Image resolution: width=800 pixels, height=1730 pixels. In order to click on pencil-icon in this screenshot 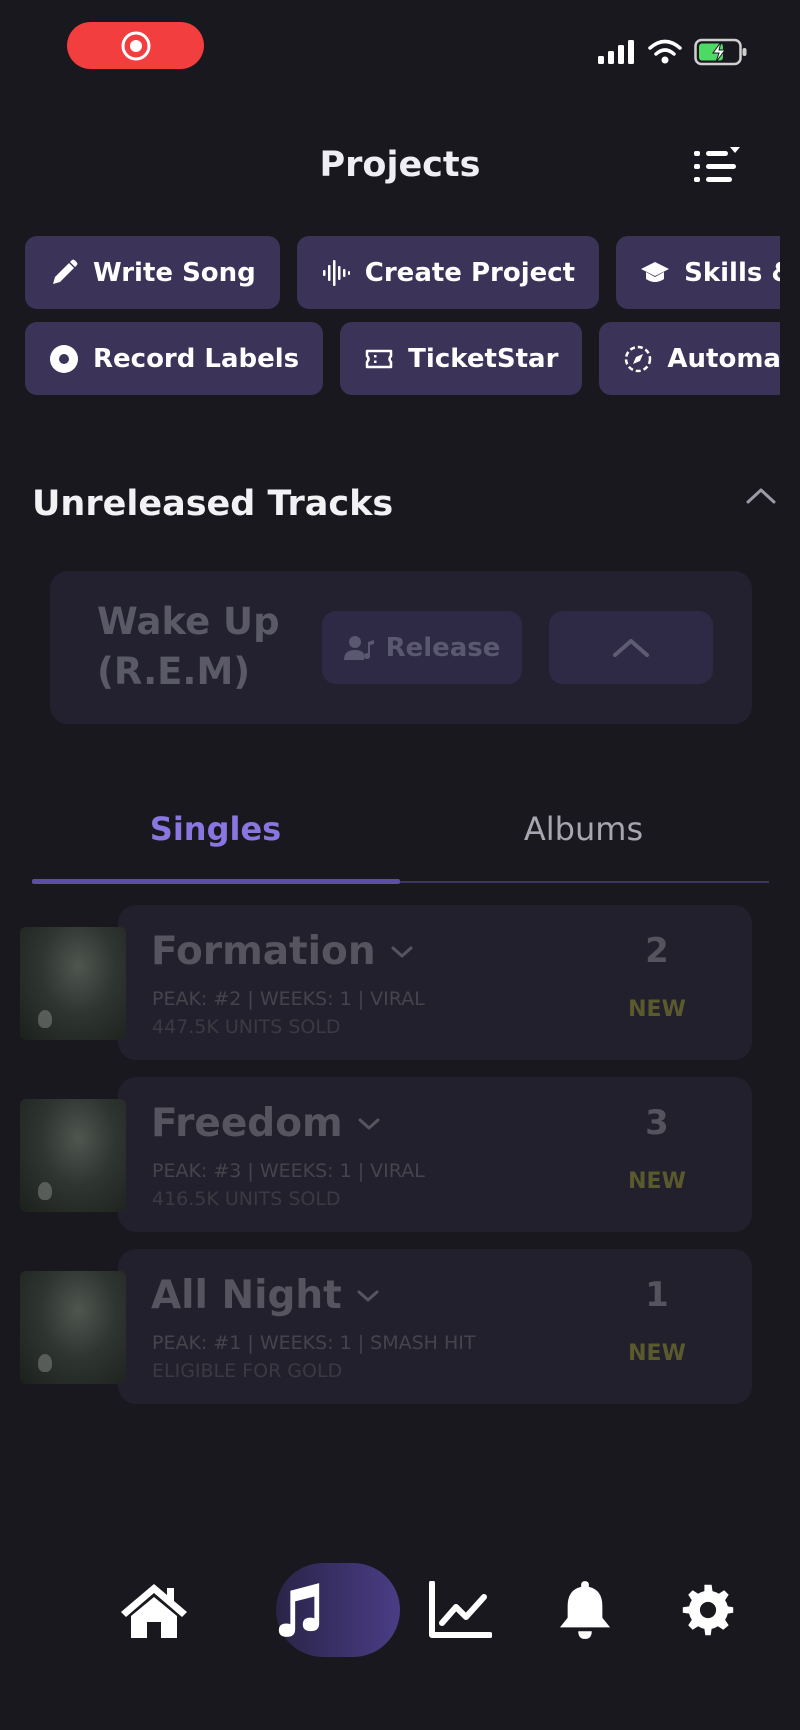, I will do `click(65, 271)`.